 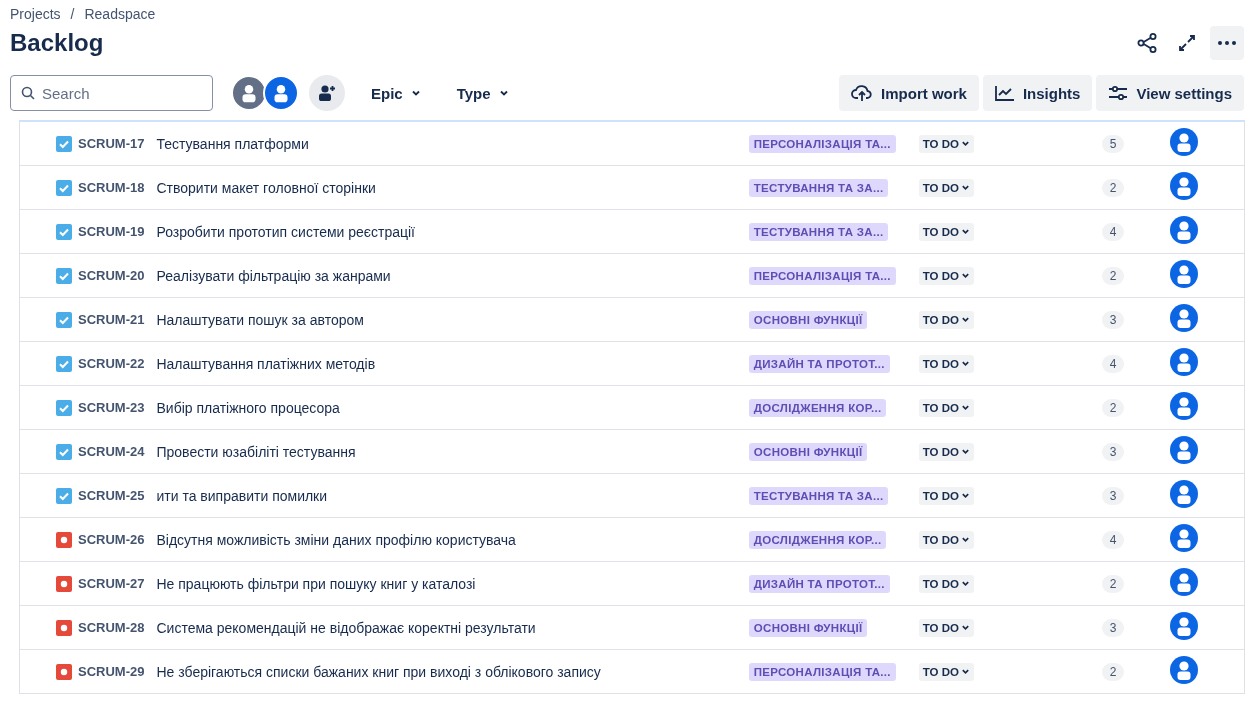 What do you see at coordinates (35, 14) in the screenshot?
I see `breadcrumb-link: Projects` at bounding box center [35, 14].